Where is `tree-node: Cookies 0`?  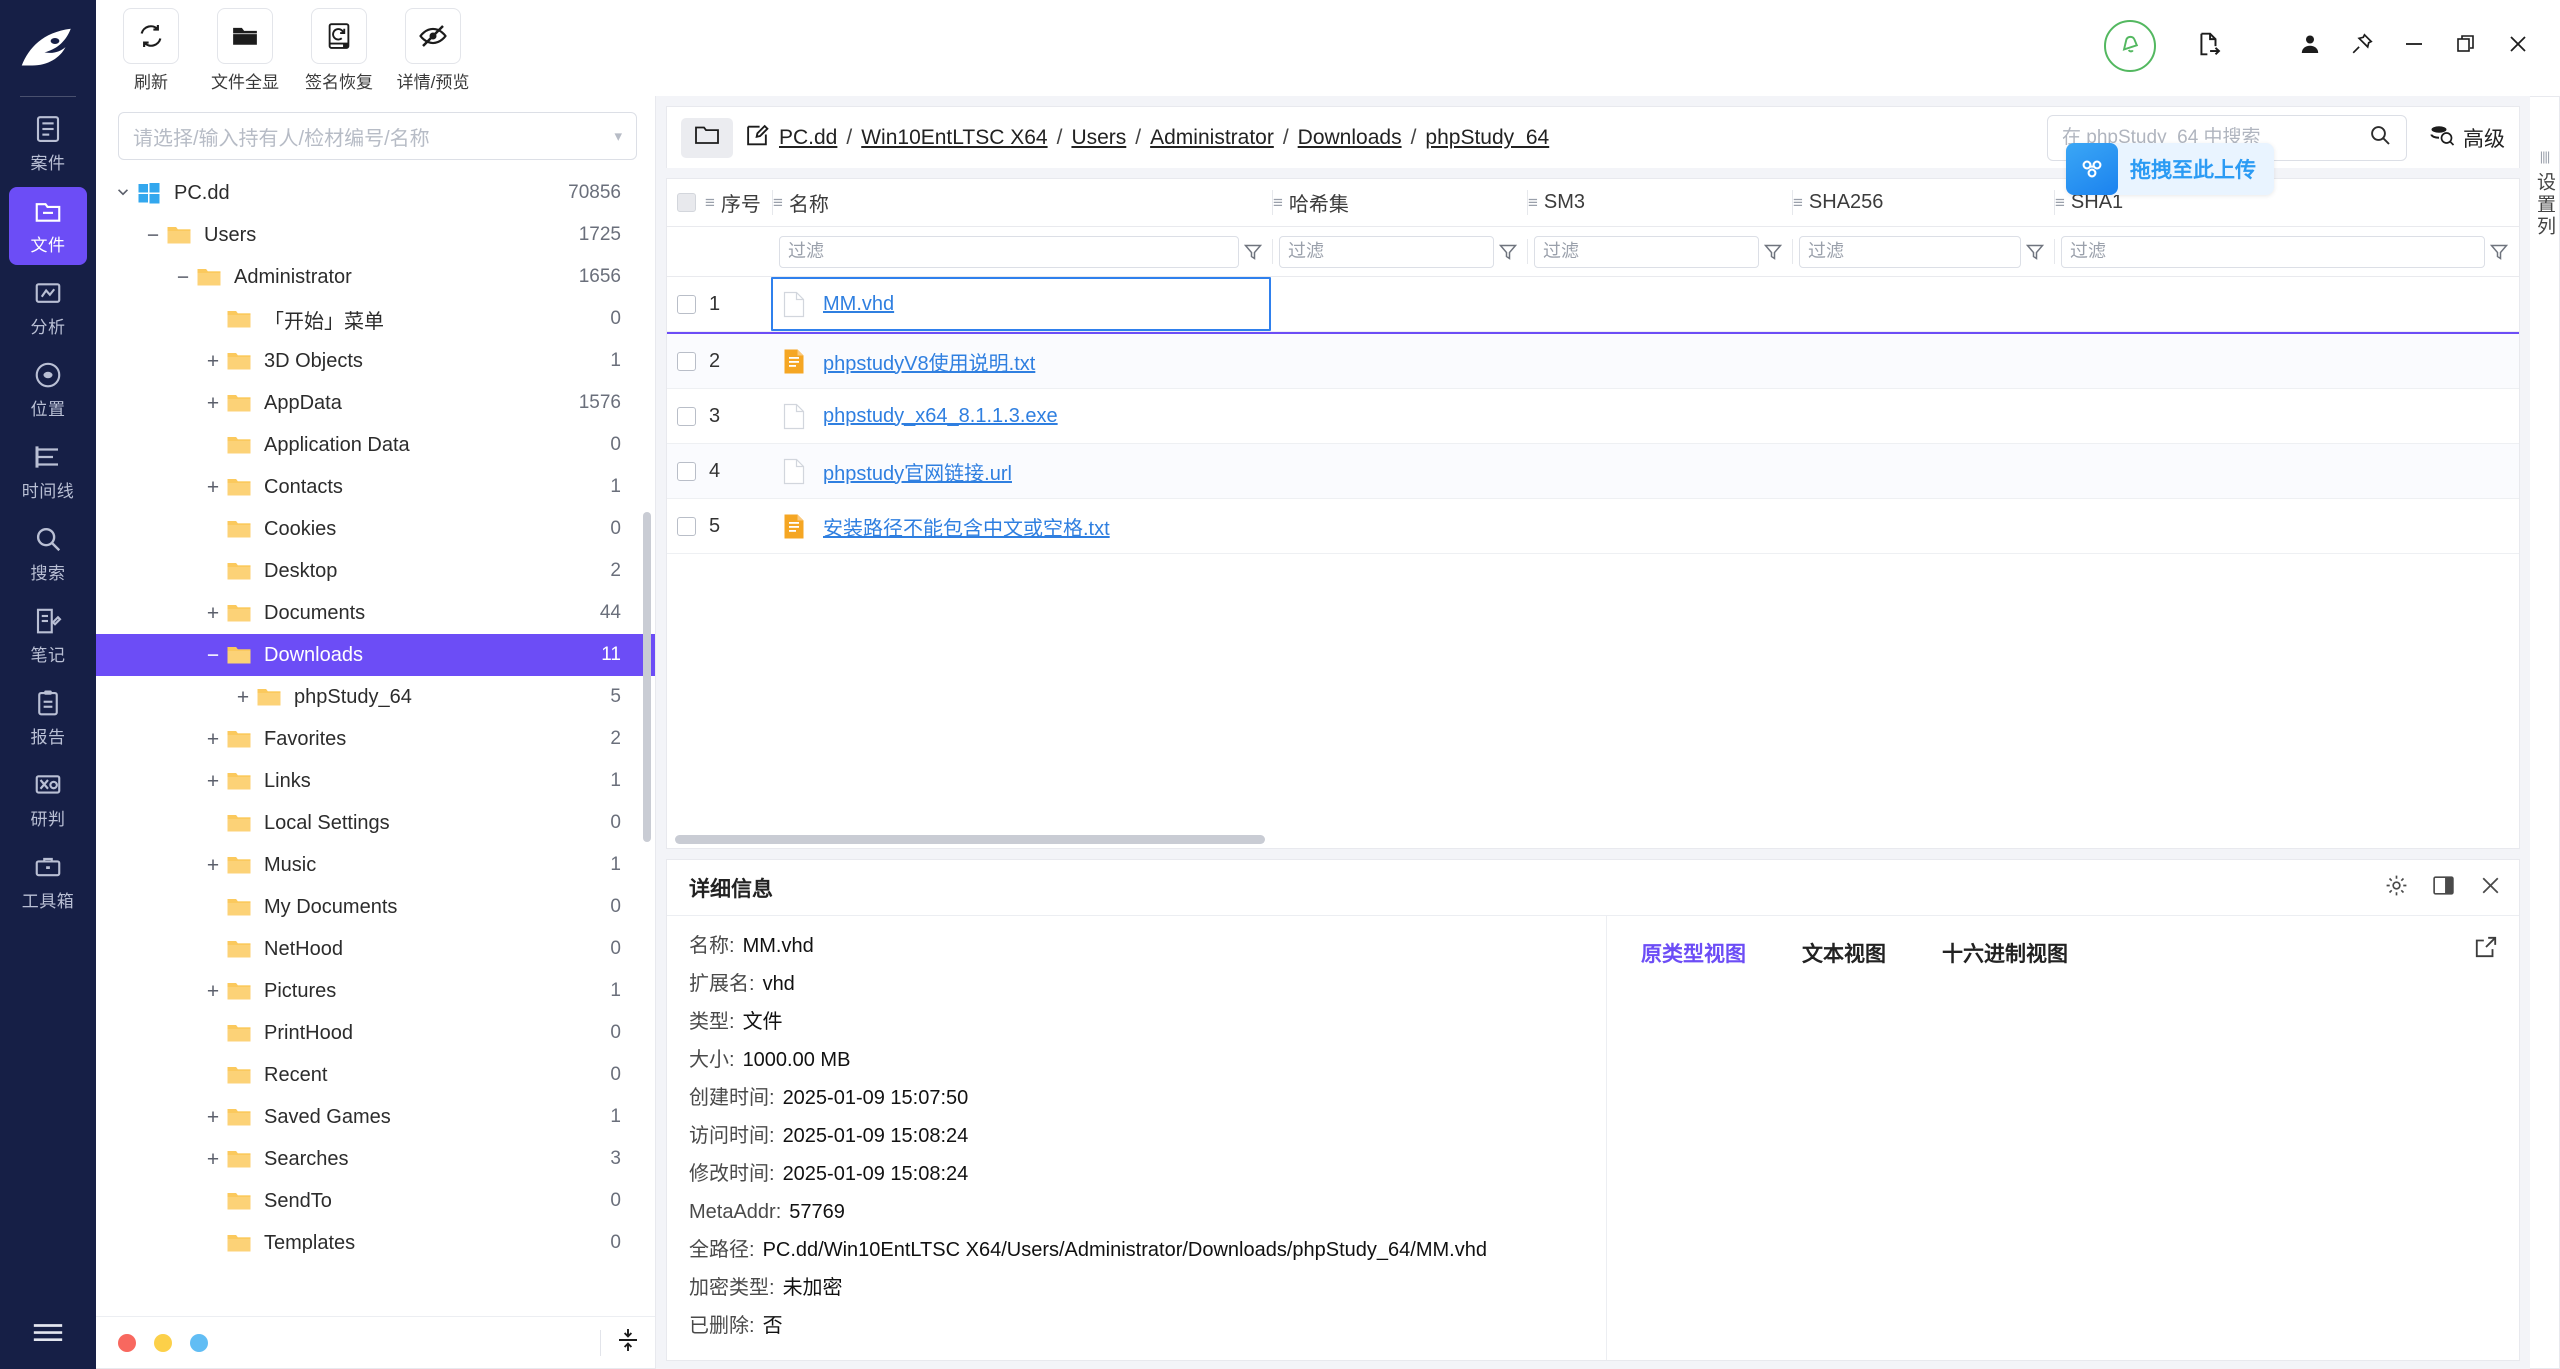
tree-node: Cookies 0 is located at coordinates (375, 529).